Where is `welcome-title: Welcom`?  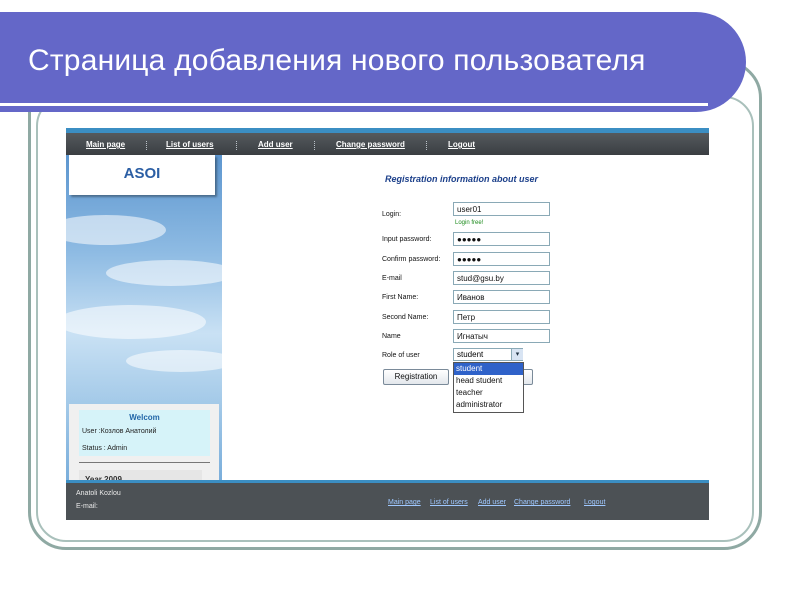
welcome-title: Welcom is located at coordinates (144, 417).